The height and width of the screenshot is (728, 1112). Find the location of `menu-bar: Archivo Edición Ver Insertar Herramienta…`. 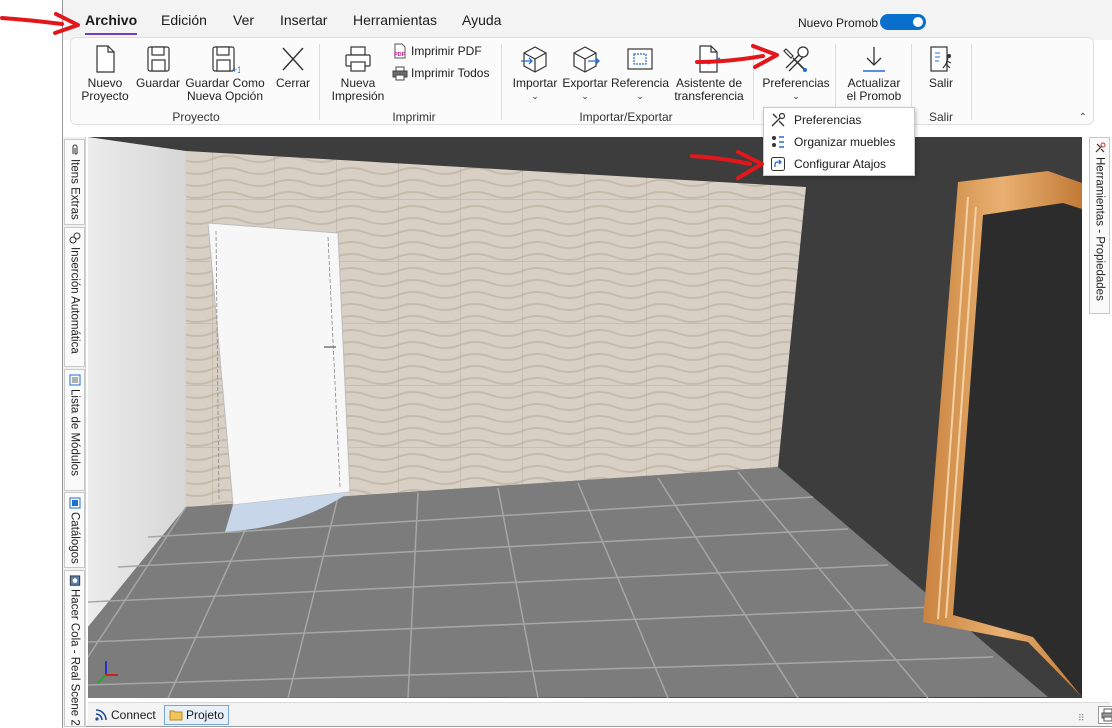

menu-bar: Archivo Edición Ver Insertar Herramienta… is located at coordinates (587, 20).